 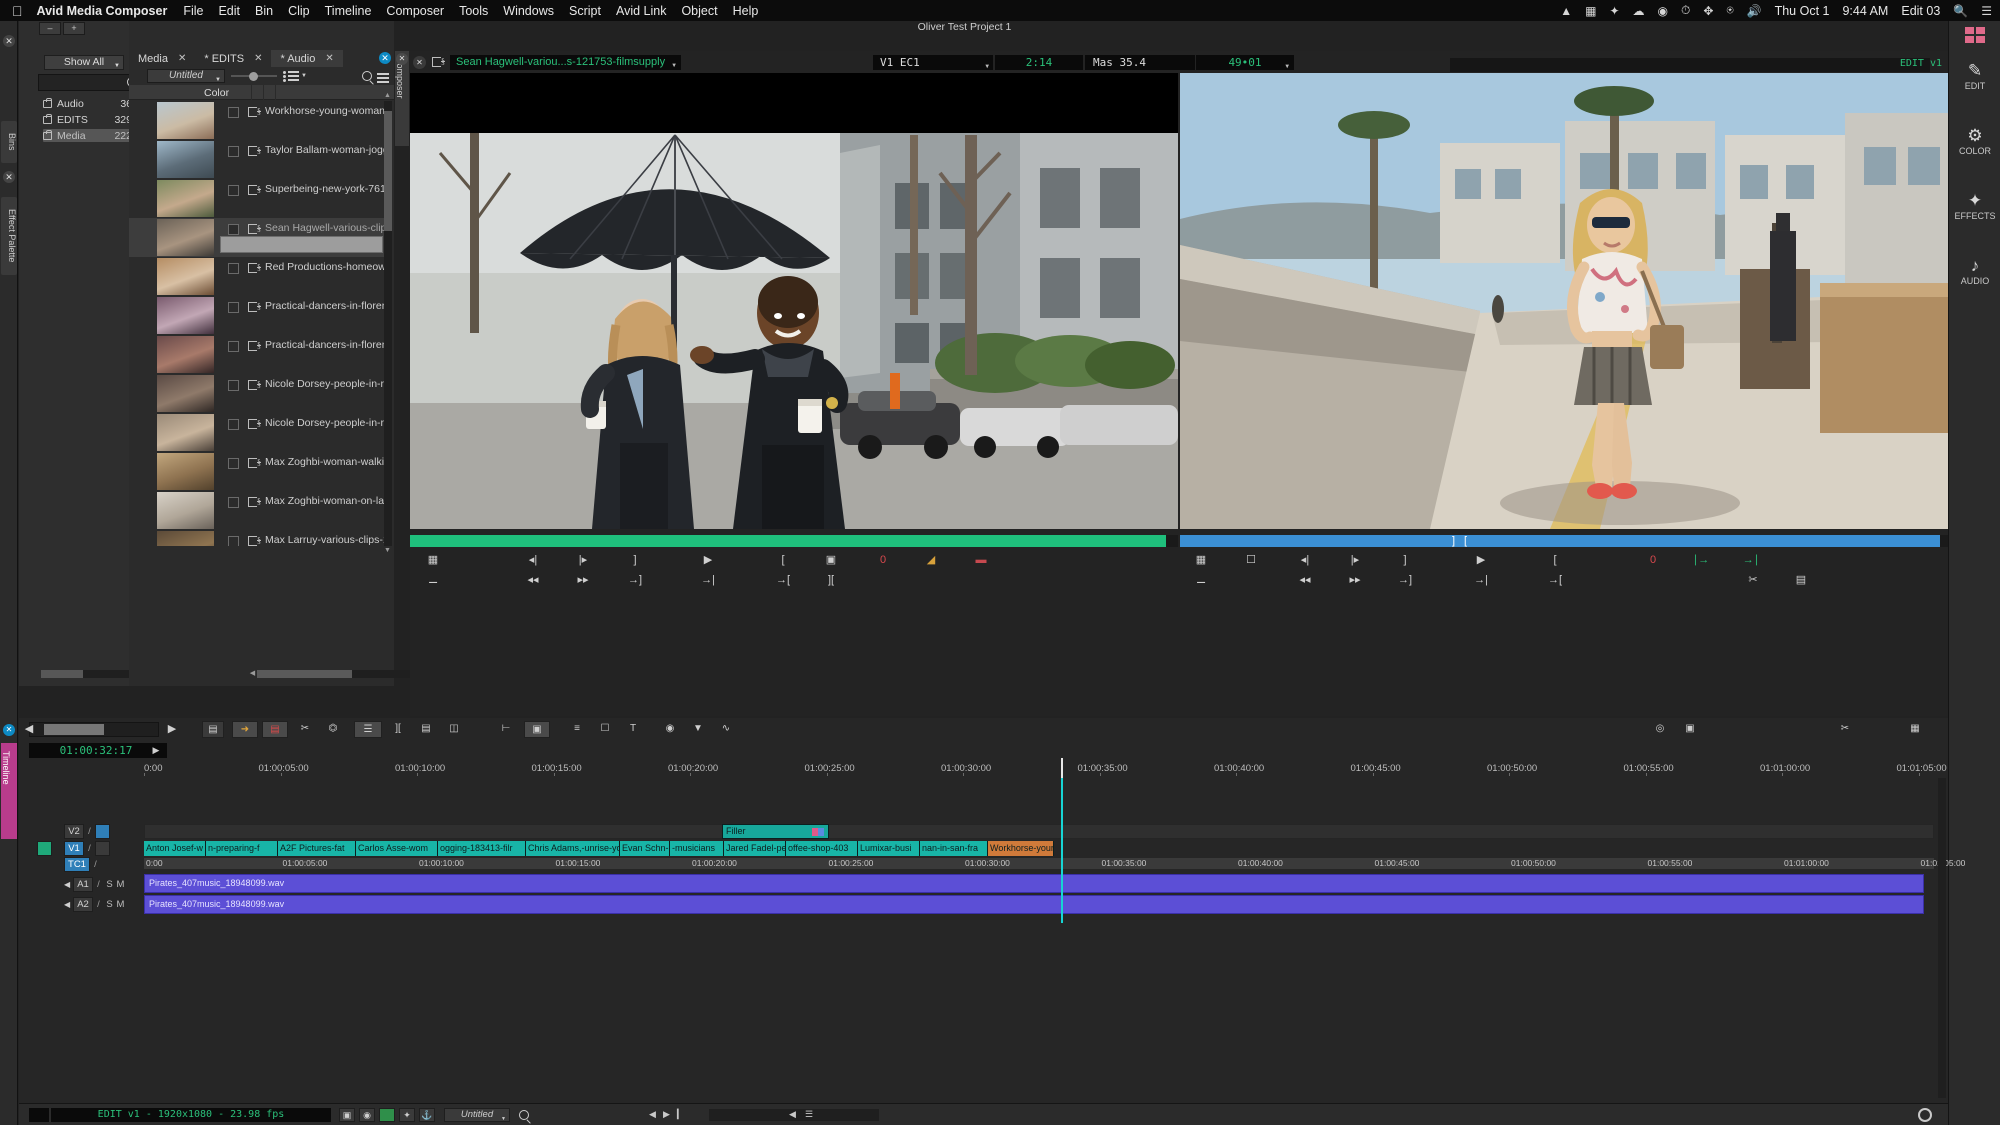 What do you see at coordinates (433, 580) in the screenshot?
I see `audio-icon: ⚊` at bounding box center [433, 580].